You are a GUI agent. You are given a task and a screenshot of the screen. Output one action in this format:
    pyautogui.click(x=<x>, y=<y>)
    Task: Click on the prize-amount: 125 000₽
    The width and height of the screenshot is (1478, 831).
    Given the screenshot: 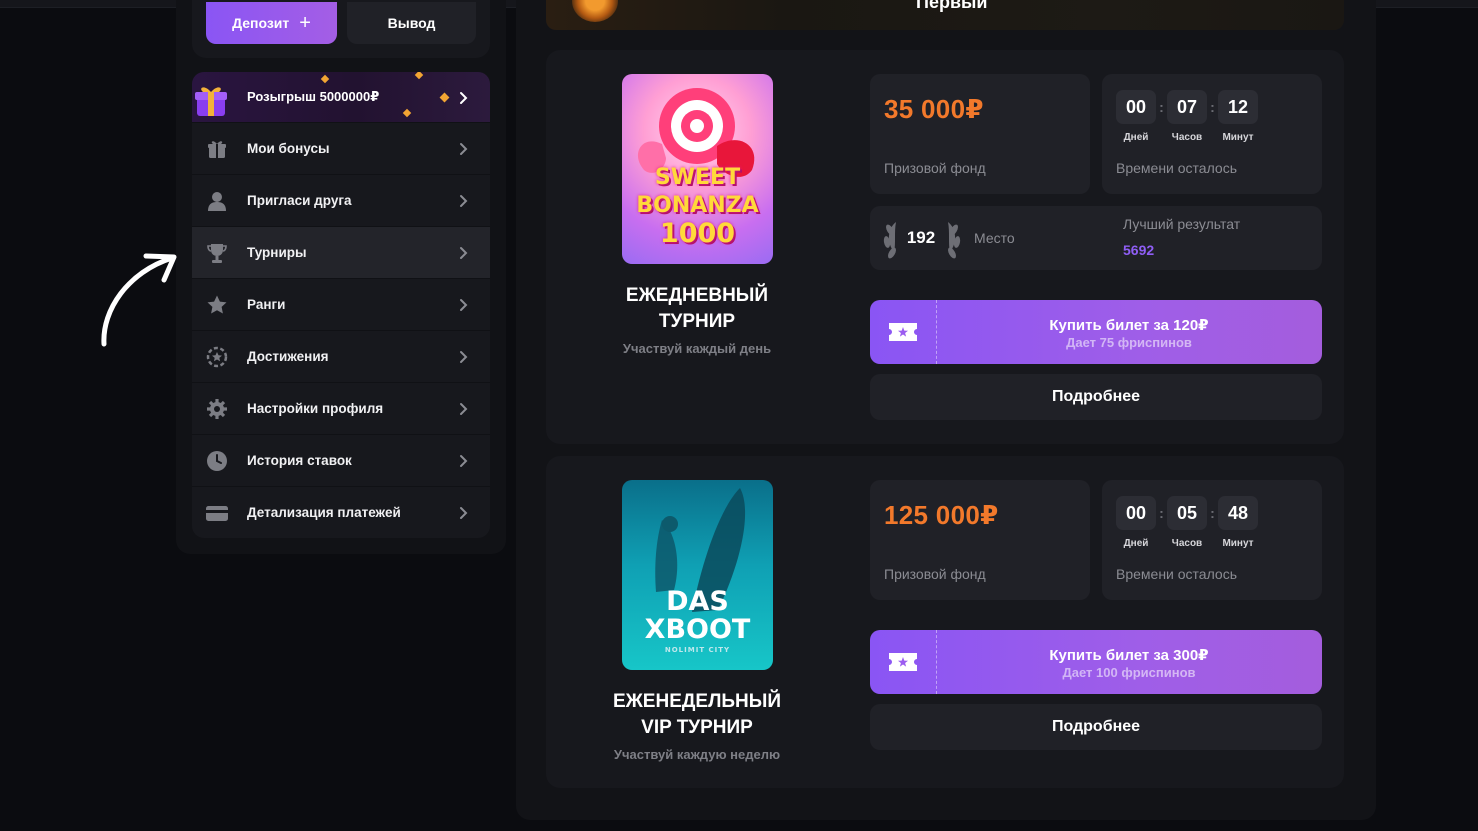 What is the action you would take?
    pyautogui.click(x=941, y=515)
    